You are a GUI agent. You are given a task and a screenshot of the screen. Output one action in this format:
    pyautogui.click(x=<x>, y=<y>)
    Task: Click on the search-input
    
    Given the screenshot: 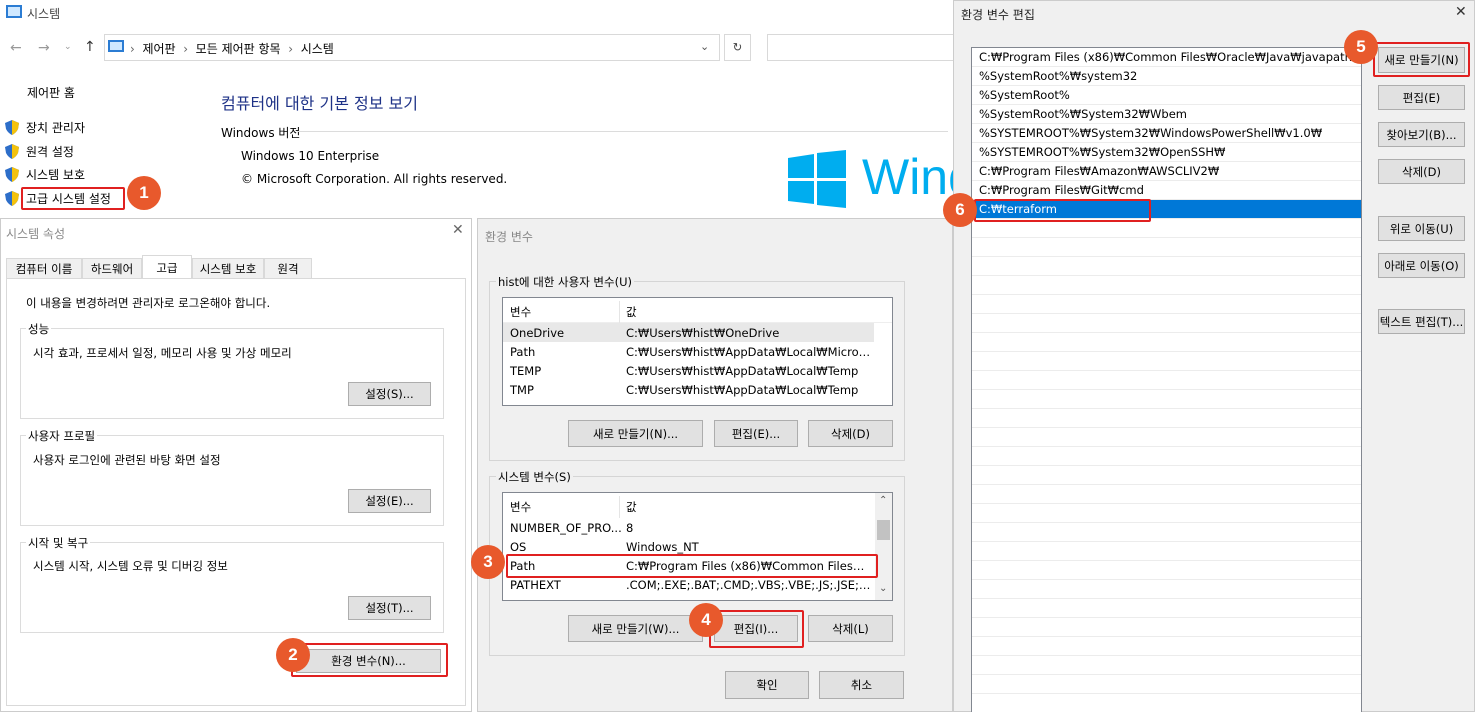 What is the action you would take?
    pyautogui.click(x=862, y=47)
    